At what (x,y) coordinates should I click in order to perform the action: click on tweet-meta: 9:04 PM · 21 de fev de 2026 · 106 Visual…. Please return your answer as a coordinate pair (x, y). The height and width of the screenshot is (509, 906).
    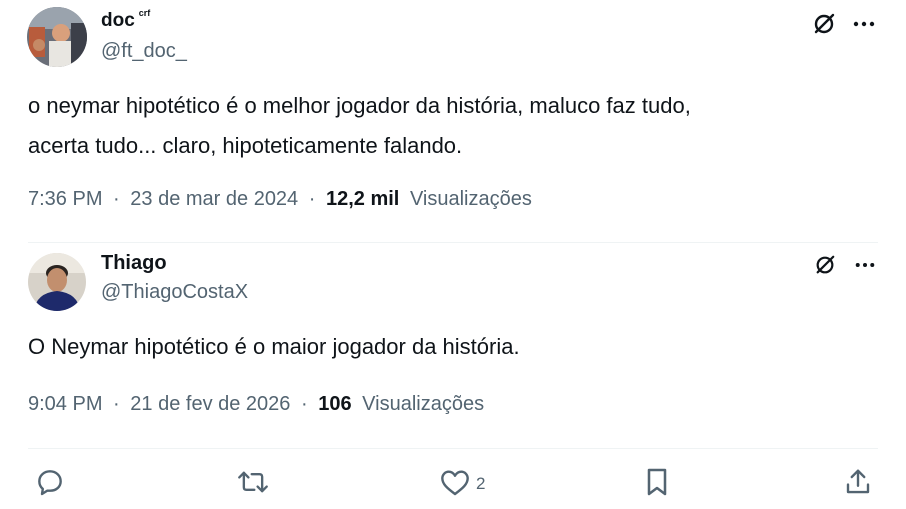
    Looking at the image, I should click on (256, 404).